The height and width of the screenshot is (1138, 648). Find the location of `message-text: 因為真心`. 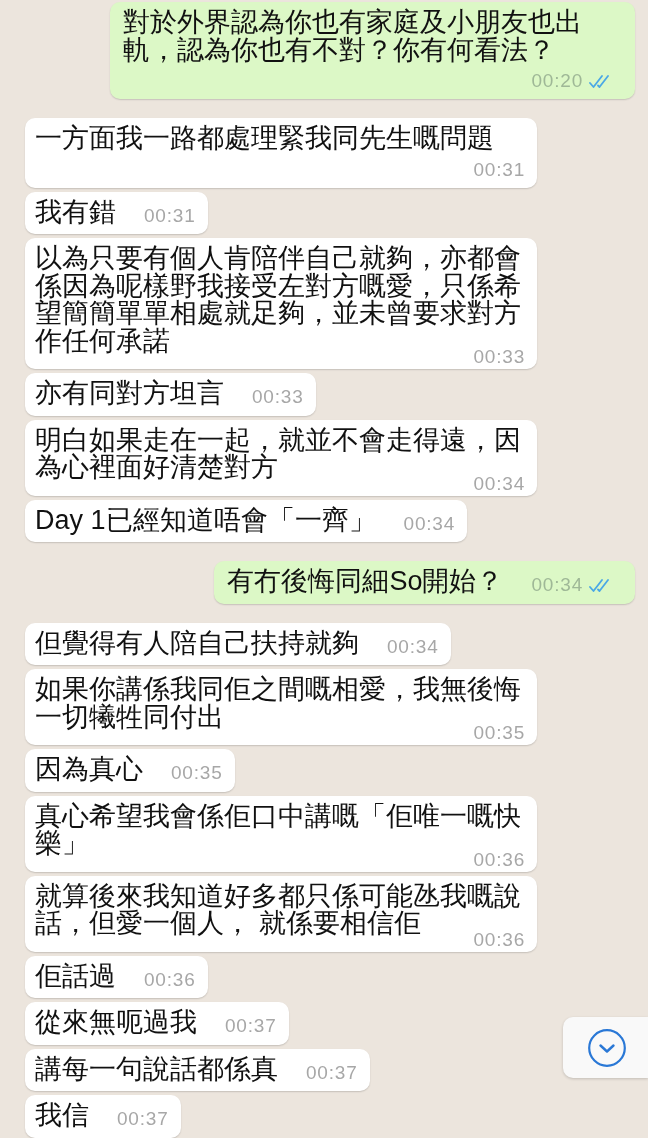

message-text: 因為真心 is located at coordinates (89, 769).